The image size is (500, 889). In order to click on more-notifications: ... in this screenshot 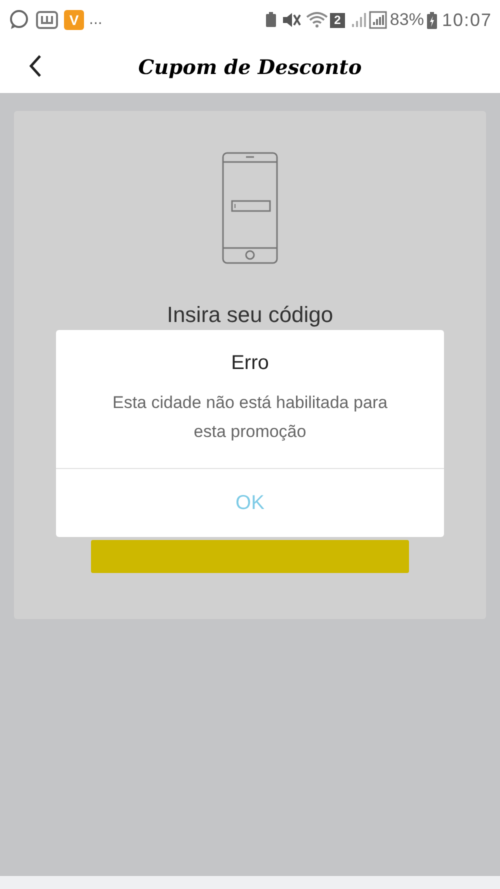, I will do `click(95, 20)`.